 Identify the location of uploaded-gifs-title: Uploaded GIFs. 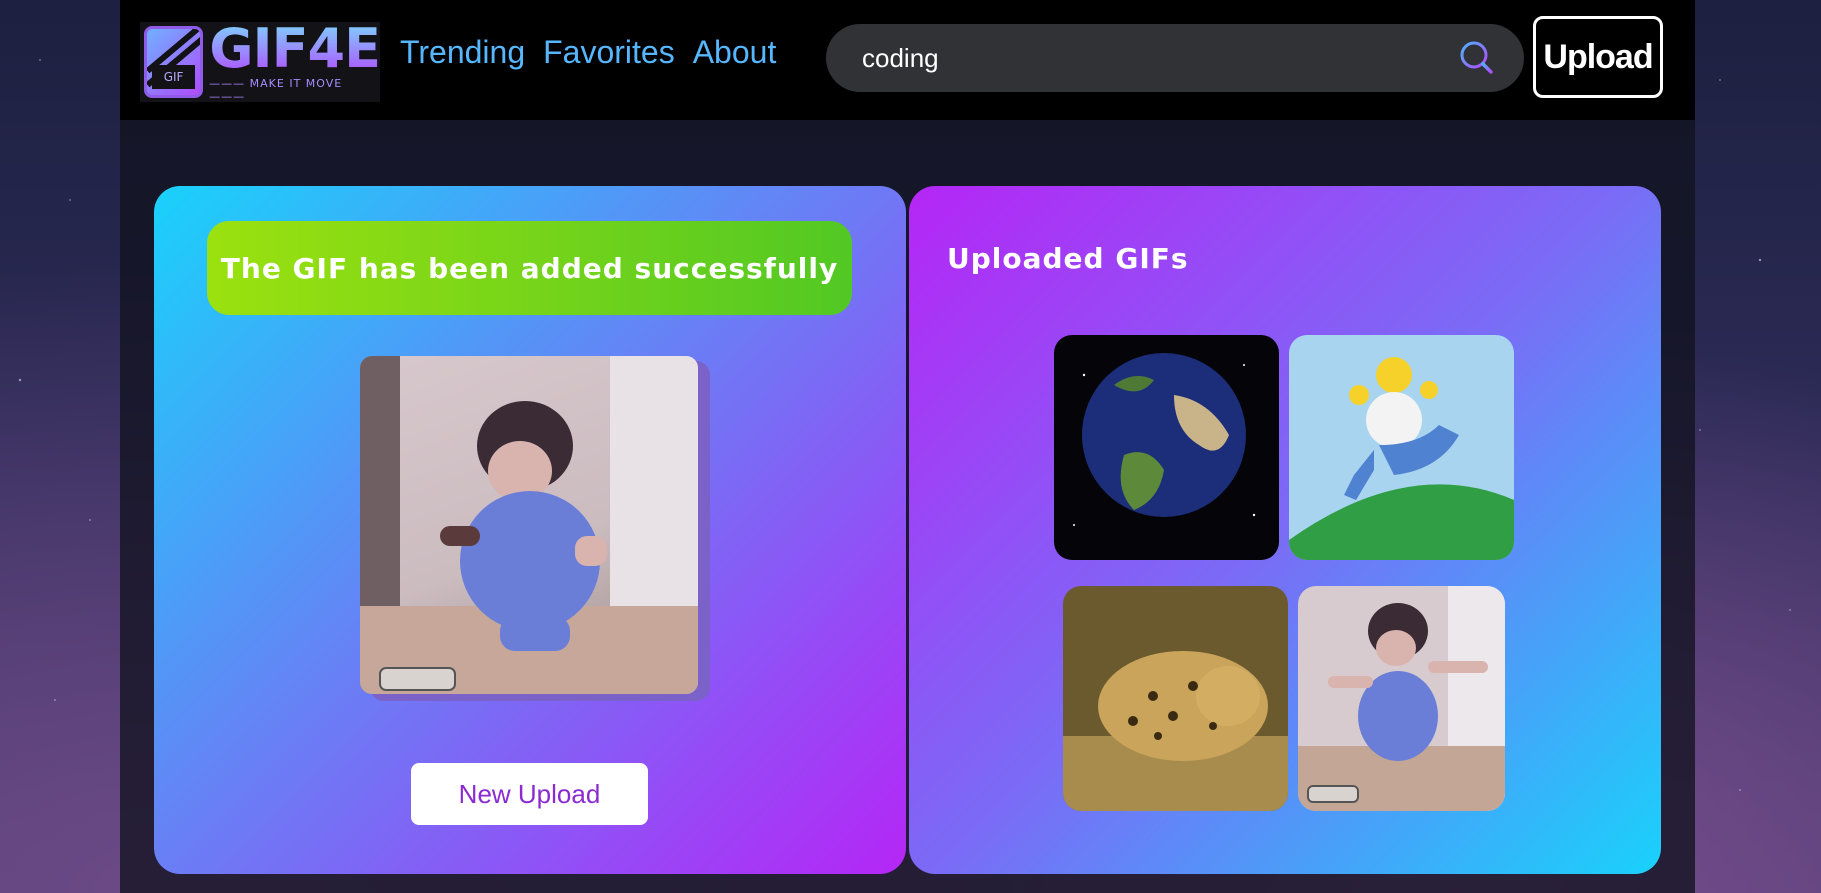
(1068, 258).